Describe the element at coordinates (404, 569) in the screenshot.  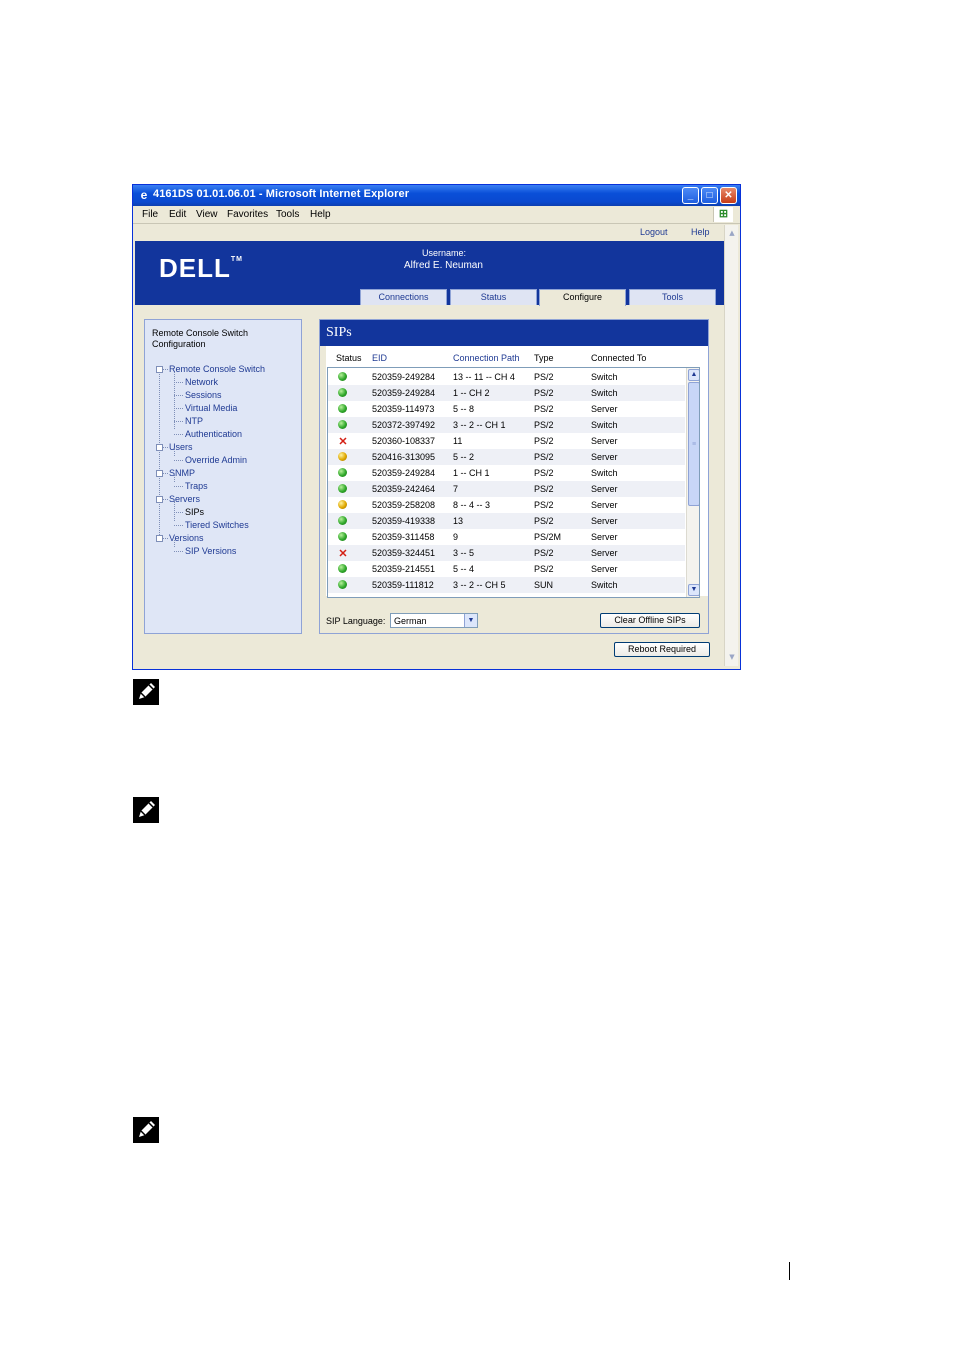
I see `cell-eid: 520359-214551` at that location.